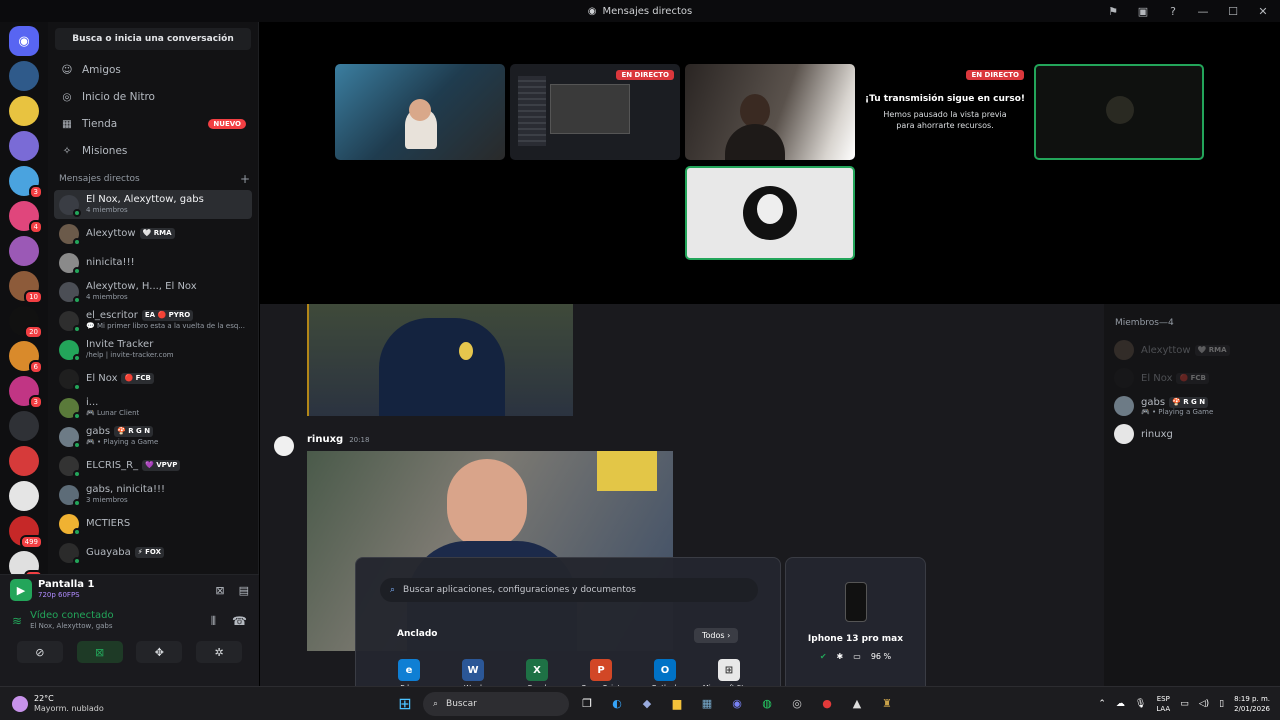  I want to click on guild-tag: 🍄 R G N, so click(1189, 402).